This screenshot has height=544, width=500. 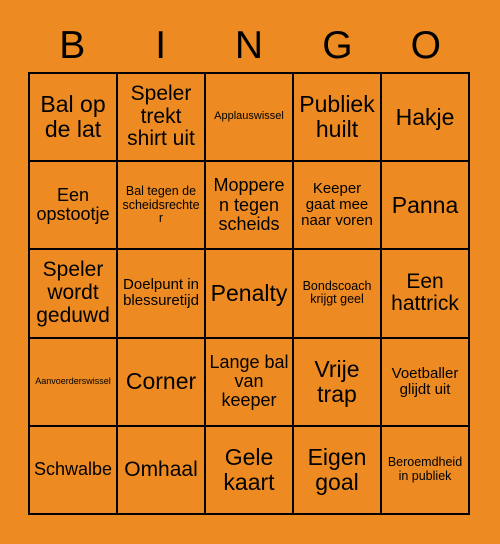 I want to click on bingo-cell-label: Een hattrick, so click(x=425, y=292).